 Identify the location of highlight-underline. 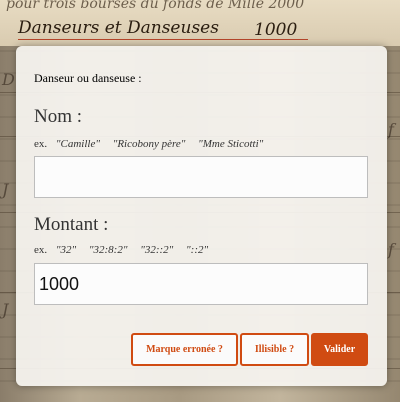
(163, 39).